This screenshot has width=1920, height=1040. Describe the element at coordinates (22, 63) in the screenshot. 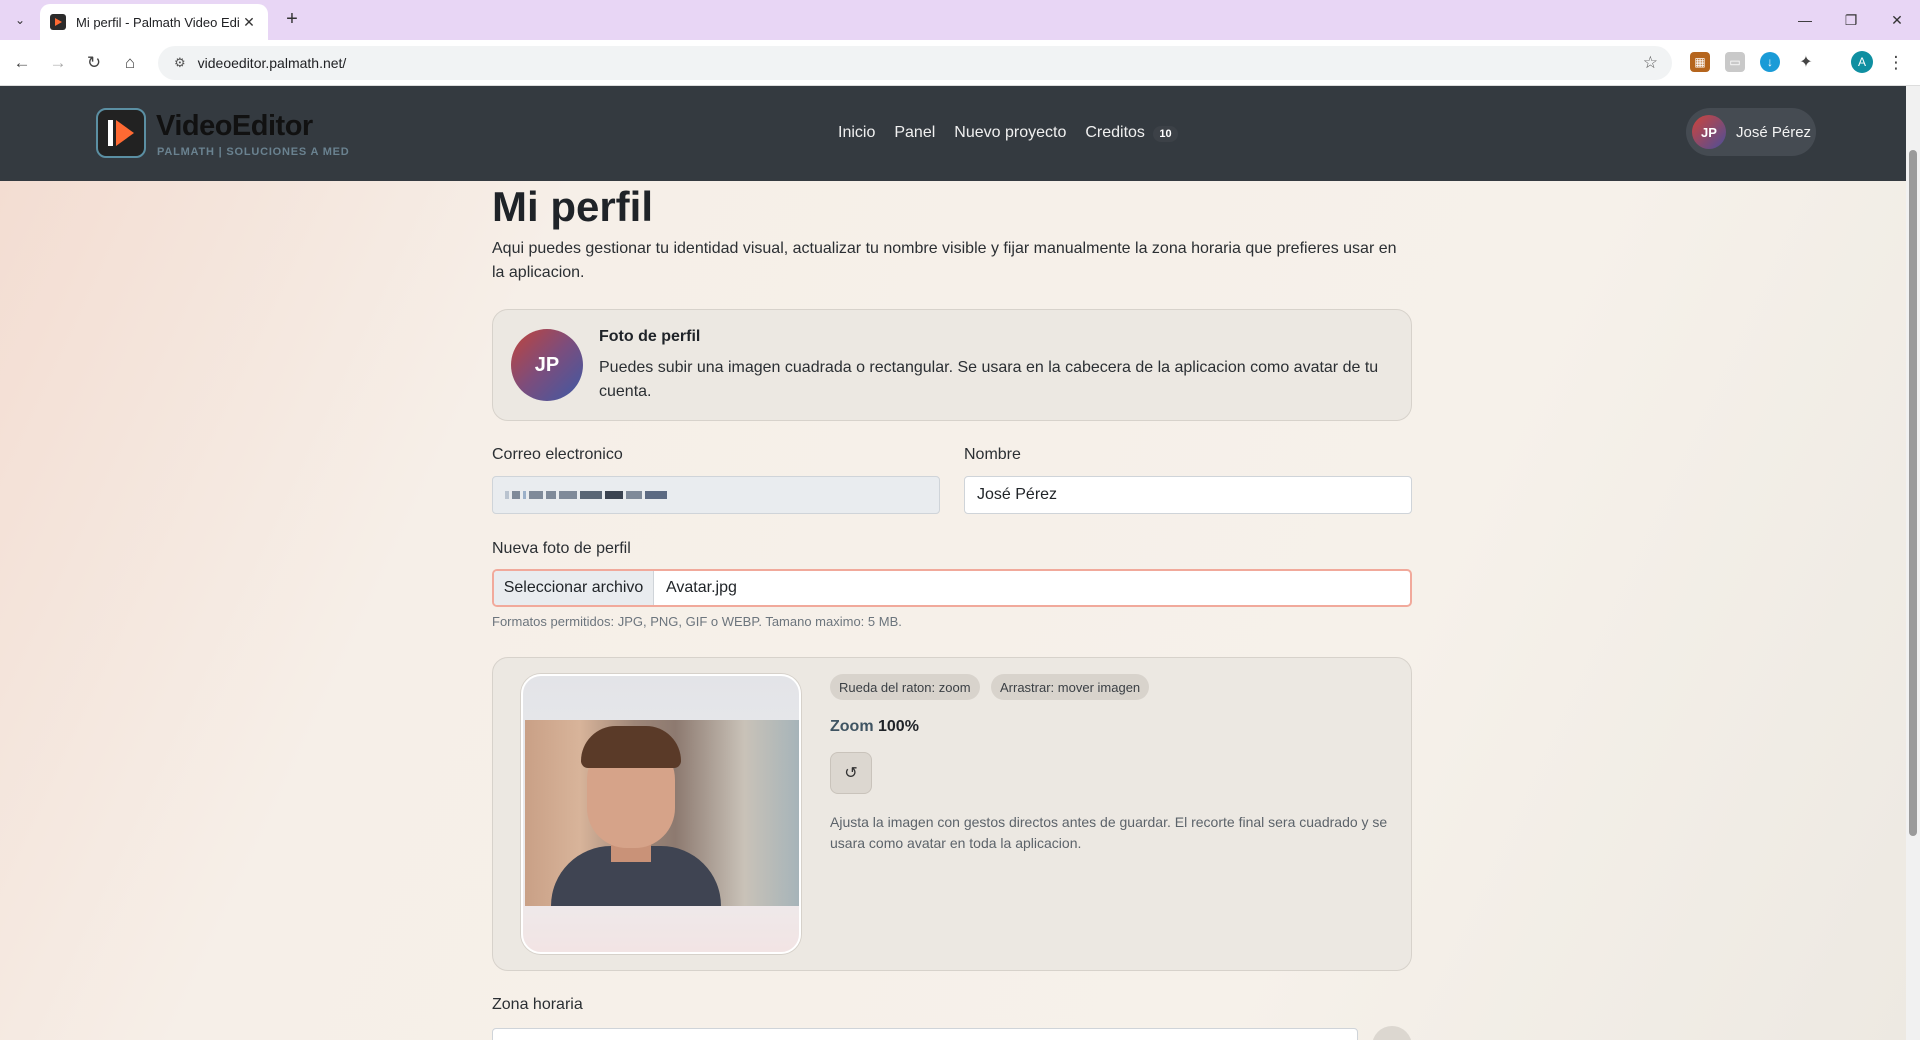

I see `back-icon: ←` at that location.